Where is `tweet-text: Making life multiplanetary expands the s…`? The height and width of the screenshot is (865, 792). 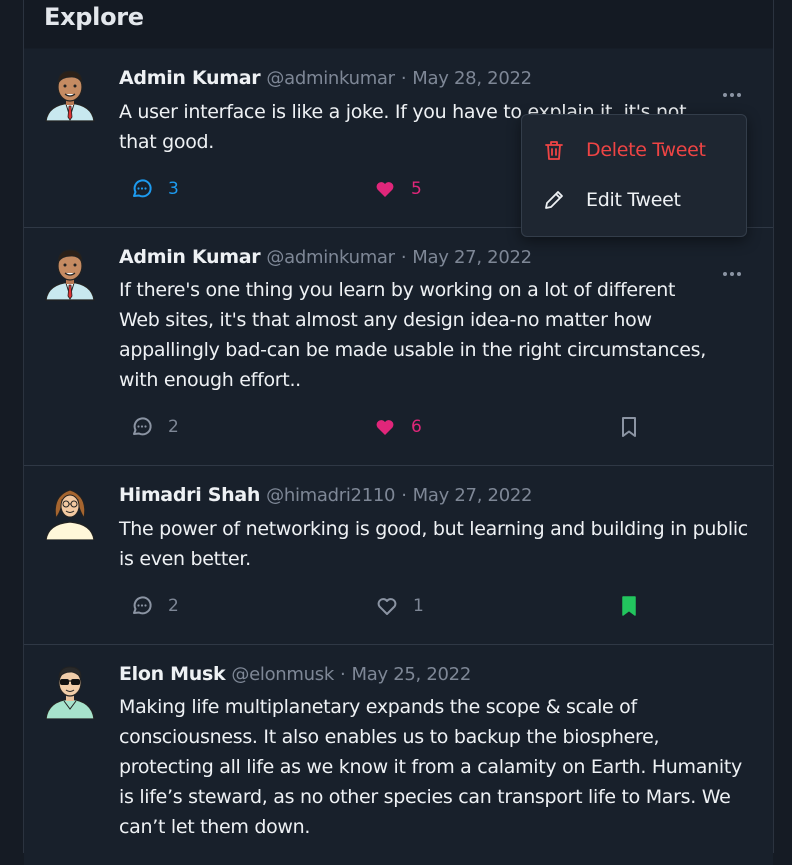 tweet-text: Making life multiplanetary expands the s… is located at coordinates (430, 767).